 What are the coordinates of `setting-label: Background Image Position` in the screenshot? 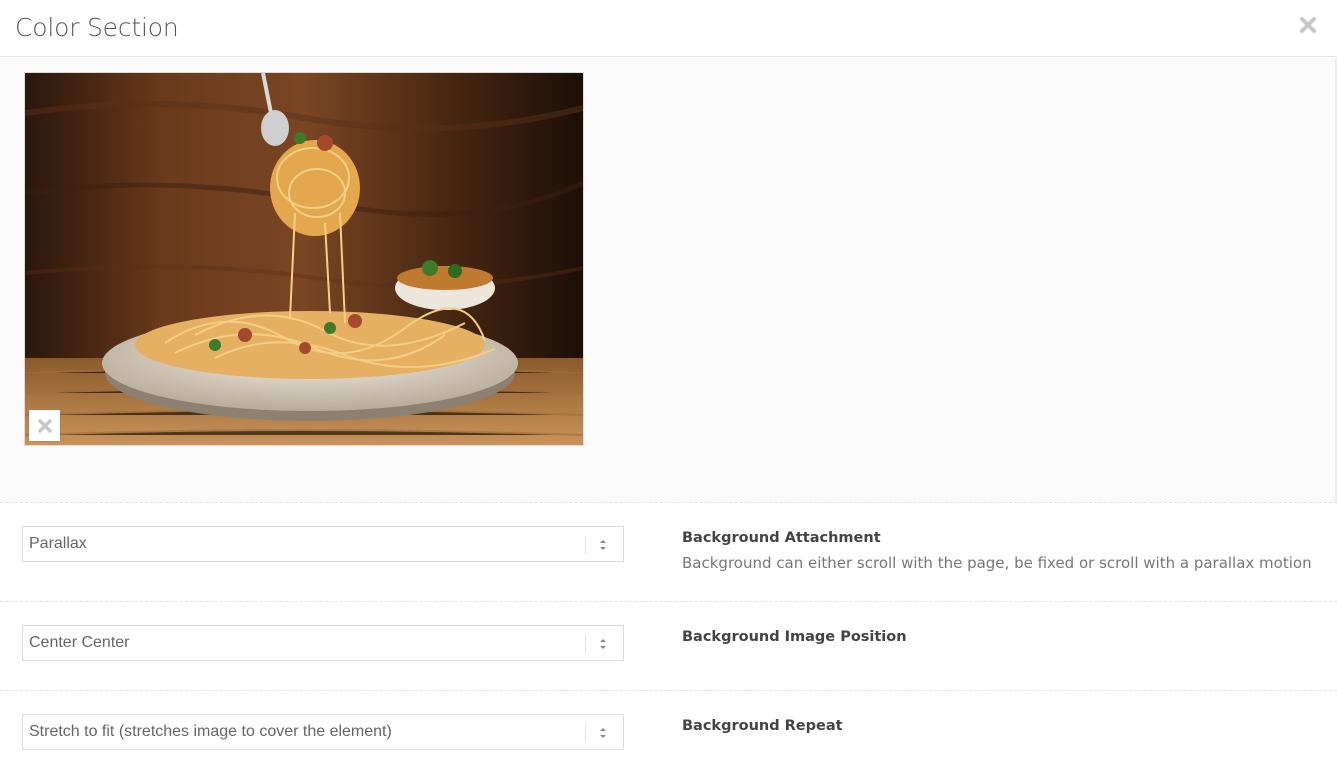 It's located at (794, 637).